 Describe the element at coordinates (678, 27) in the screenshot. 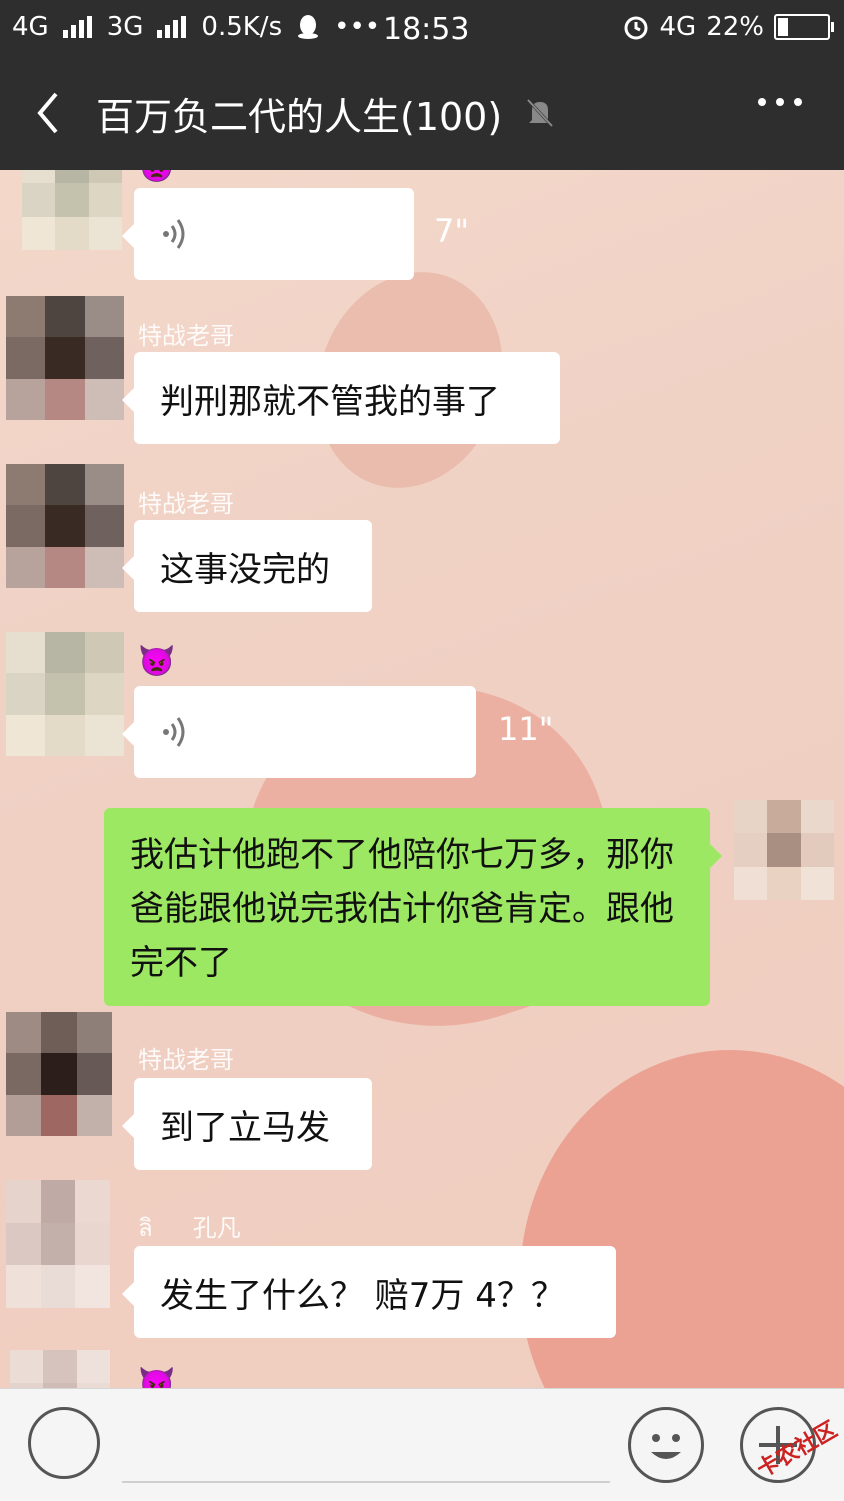

I see `network-4g-label-2: 4G` at that location.